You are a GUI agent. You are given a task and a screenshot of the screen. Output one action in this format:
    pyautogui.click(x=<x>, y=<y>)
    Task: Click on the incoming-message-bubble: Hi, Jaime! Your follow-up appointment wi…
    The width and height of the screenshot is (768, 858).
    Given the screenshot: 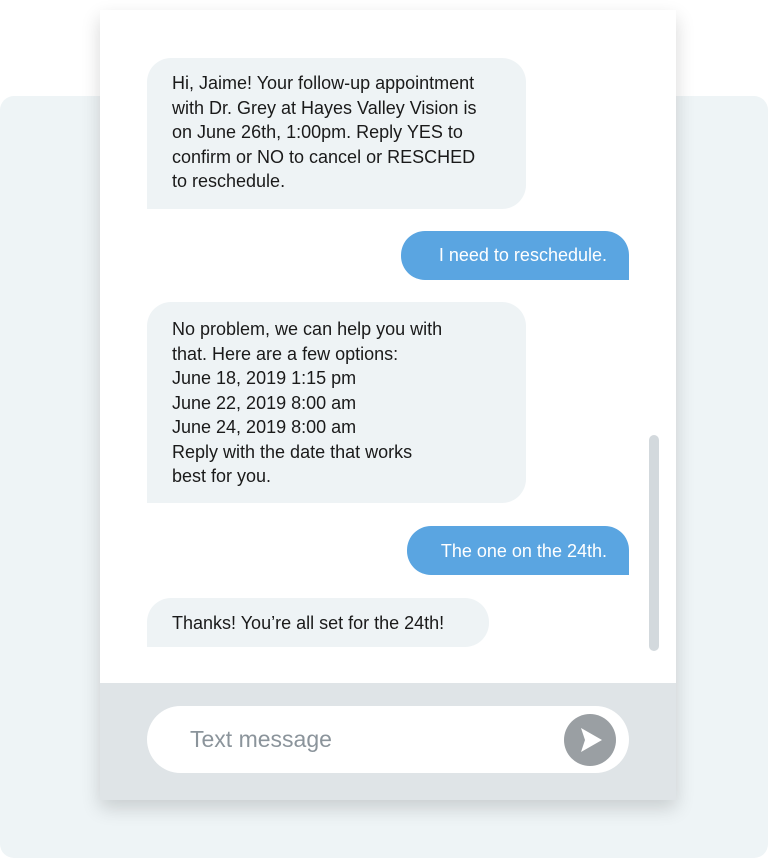 What is the action you would take?
    pyautogui.click(x=336, y=133)
    